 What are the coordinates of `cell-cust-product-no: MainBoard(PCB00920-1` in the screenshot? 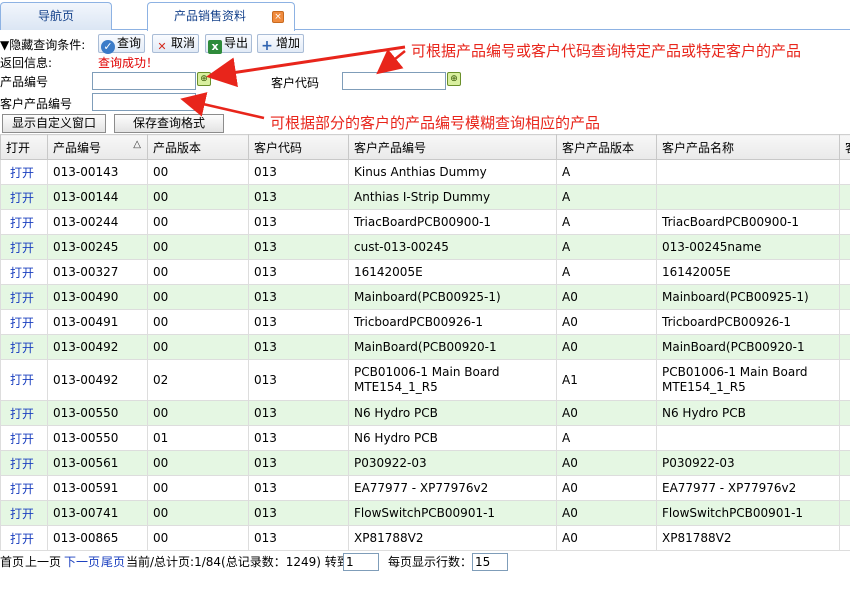 It's located at (452, 347).